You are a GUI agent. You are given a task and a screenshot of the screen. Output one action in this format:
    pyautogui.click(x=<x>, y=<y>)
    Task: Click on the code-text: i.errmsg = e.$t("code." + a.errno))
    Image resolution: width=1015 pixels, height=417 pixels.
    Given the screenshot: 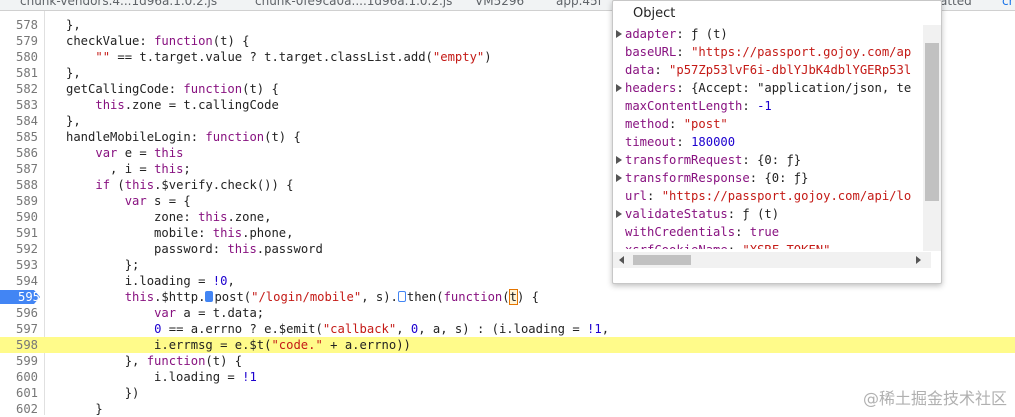 What is the action you would take?
    pyautogui.click(x=238, y=345)
    